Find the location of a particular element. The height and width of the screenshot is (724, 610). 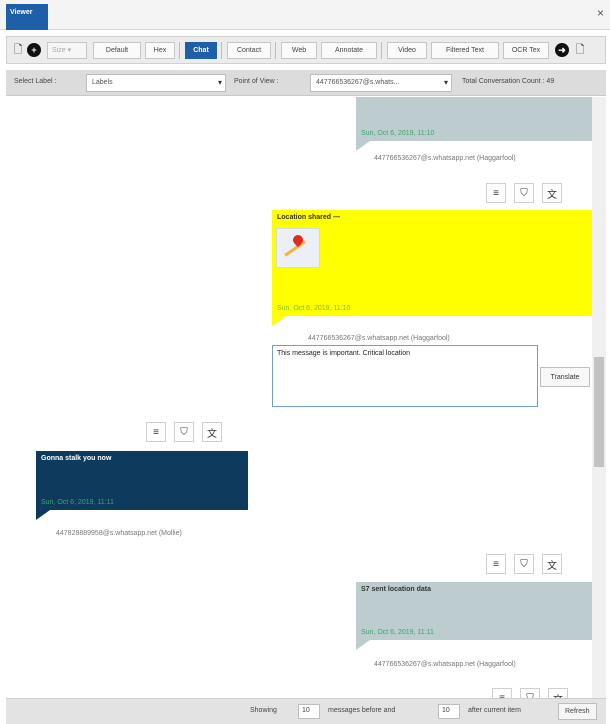

ocr-text-view-button: OCR Tex is located at coordinates (526, 50).